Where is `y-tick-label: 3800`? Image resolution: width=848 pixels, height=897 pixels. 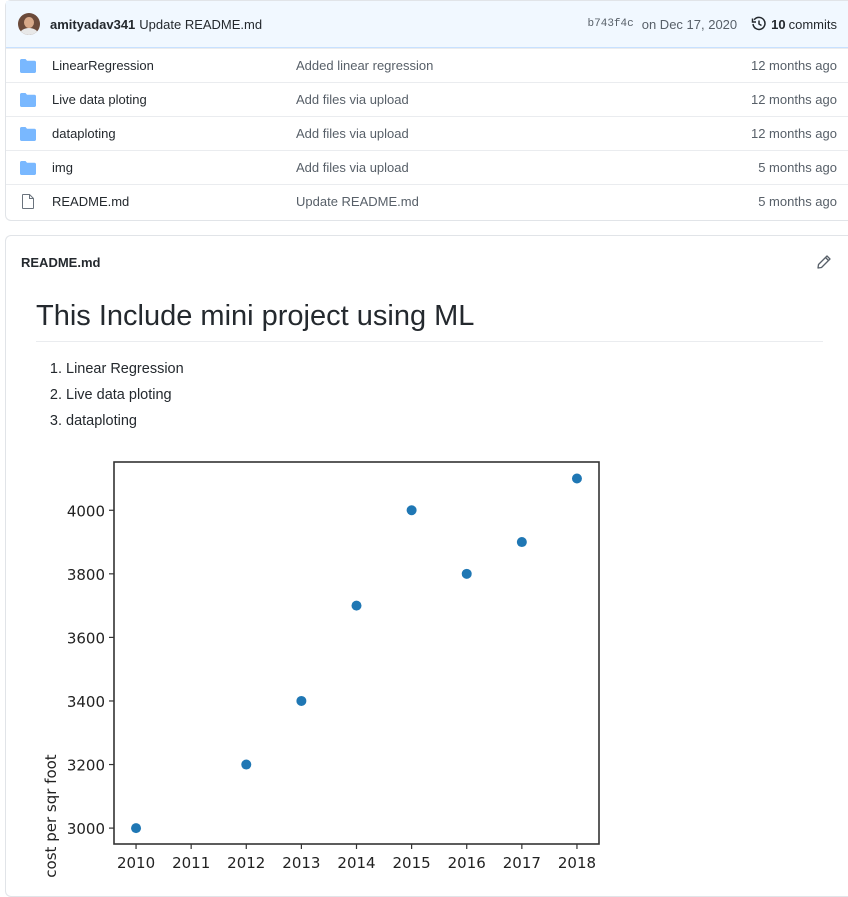
y-tick-label: 3800 is located at coordinates (86, 575).